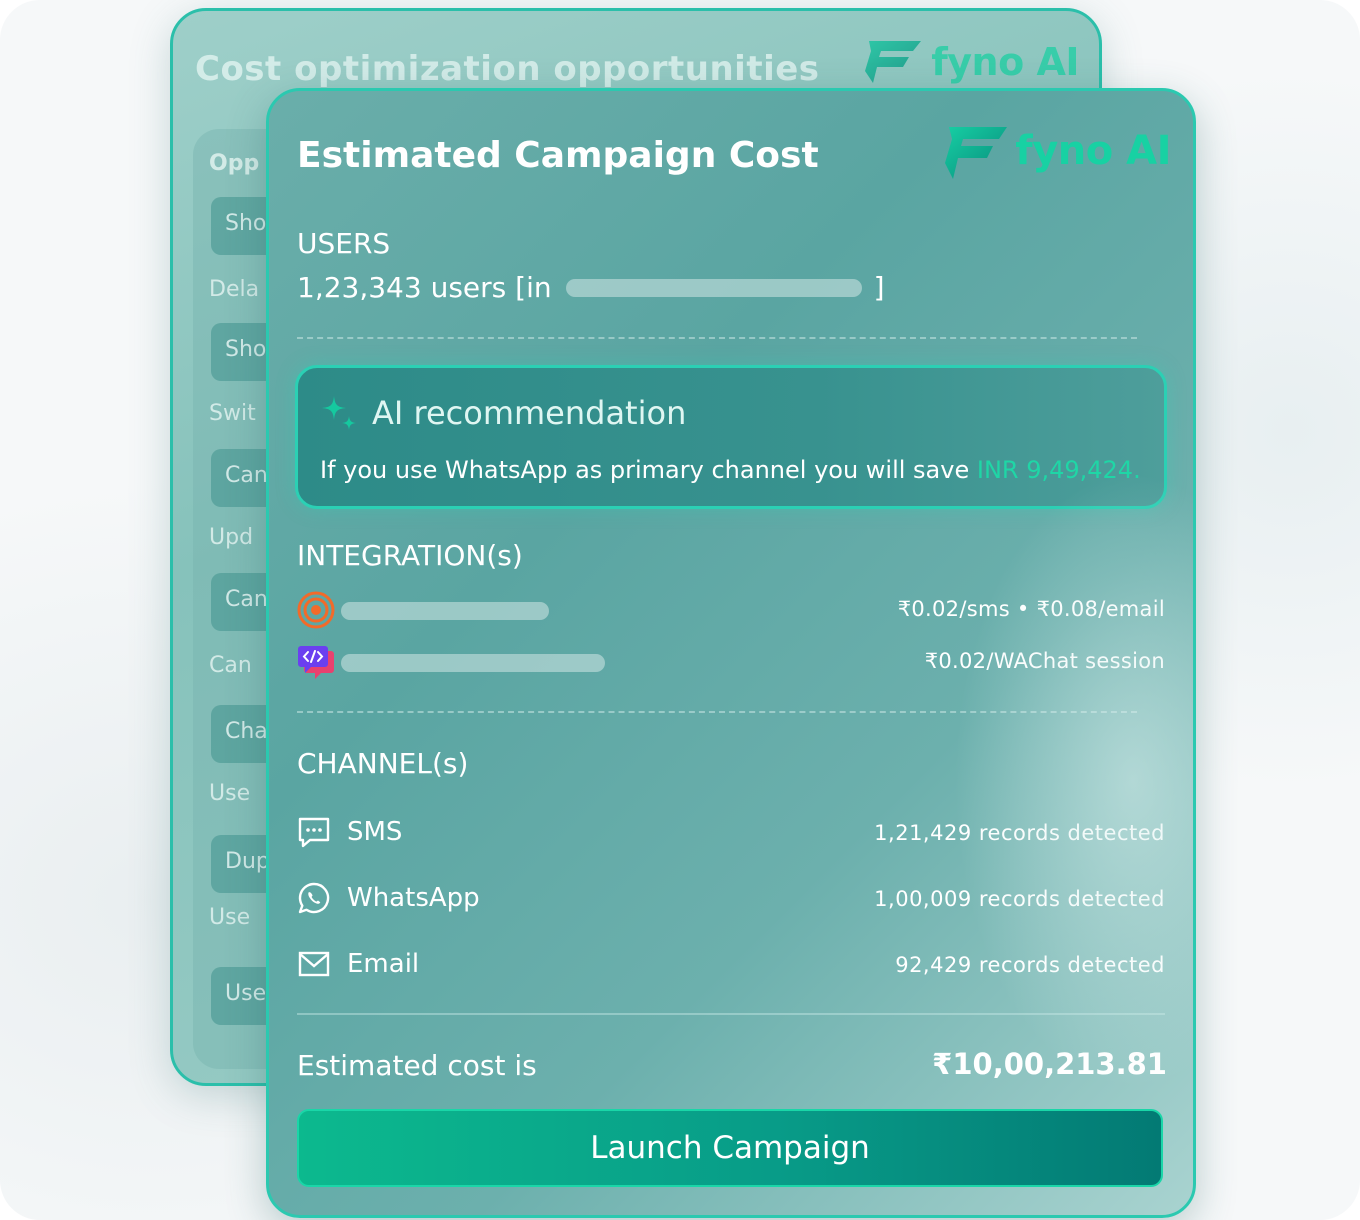  I want to click on estimated-cost-label: Estimated cost is, so click(417, 1065).